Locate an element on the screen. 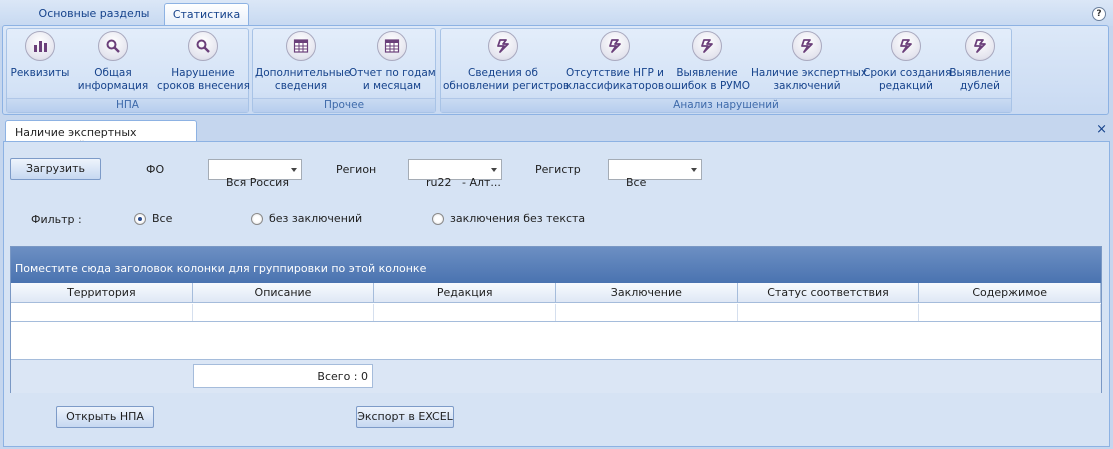  export-excel-button: Экспорт в EXCEL is located at coordinates (405, 417).